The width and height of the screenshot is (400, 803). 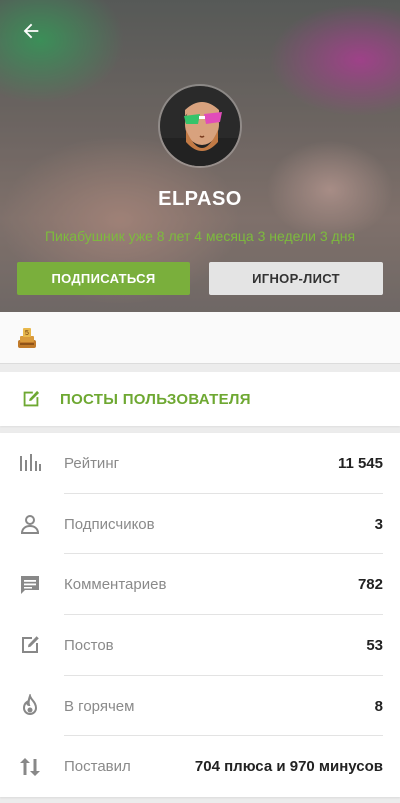 I want to click on comment-icon, so click(x=30, y=585).